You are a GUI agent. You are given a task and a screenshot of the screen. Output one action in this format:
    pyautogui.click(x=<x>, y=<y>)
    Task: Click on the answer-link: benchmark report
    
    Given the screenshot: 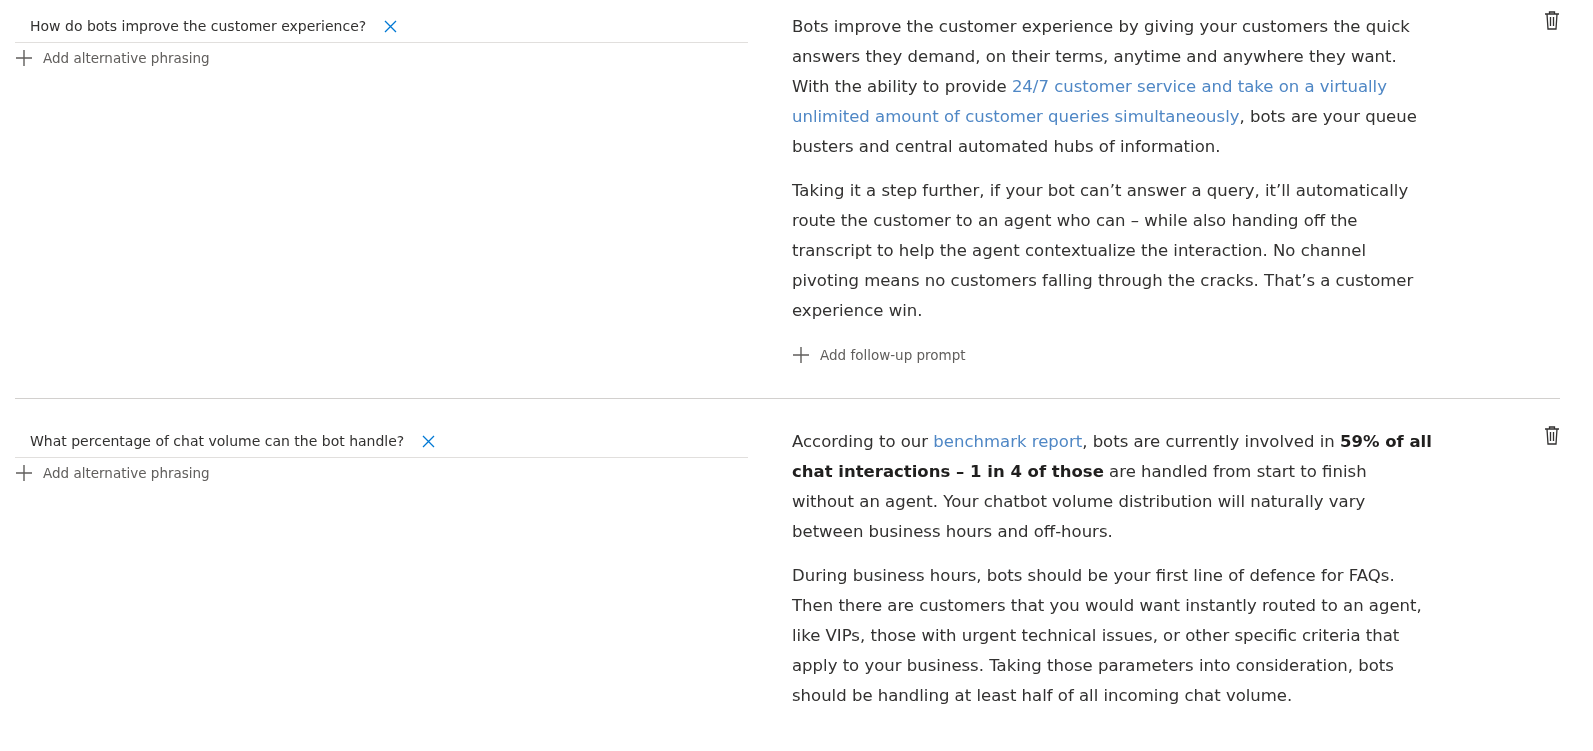 What is the action you would take?
    pyautogui.click(x=1008, y=441)
    